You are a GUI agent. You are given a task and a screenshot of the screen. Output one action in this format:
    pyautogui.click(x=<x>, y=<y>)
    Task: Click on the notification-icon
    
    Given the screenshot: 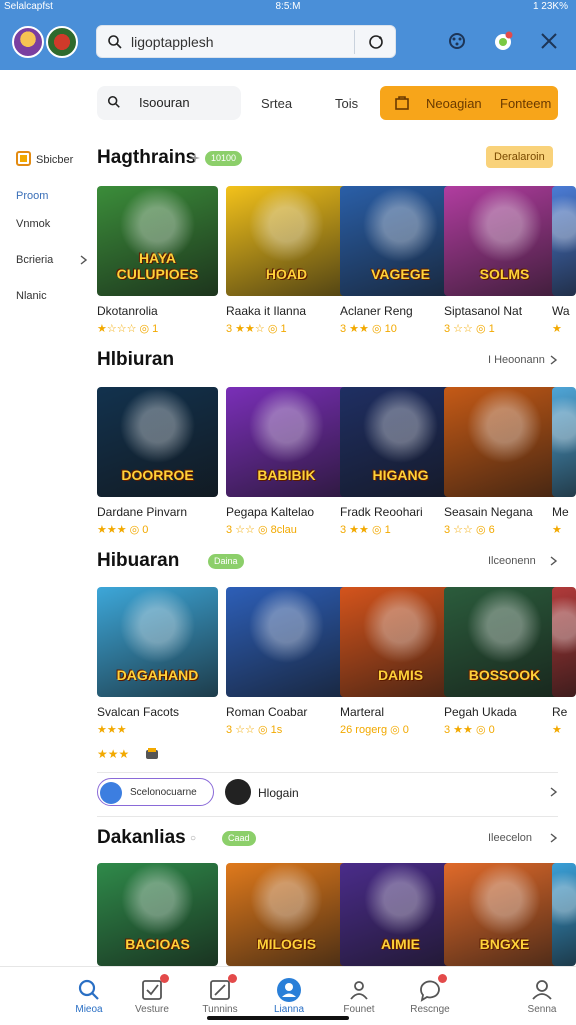 What is the action you would take?
    pyautogui.click(x=503, y=41)
    